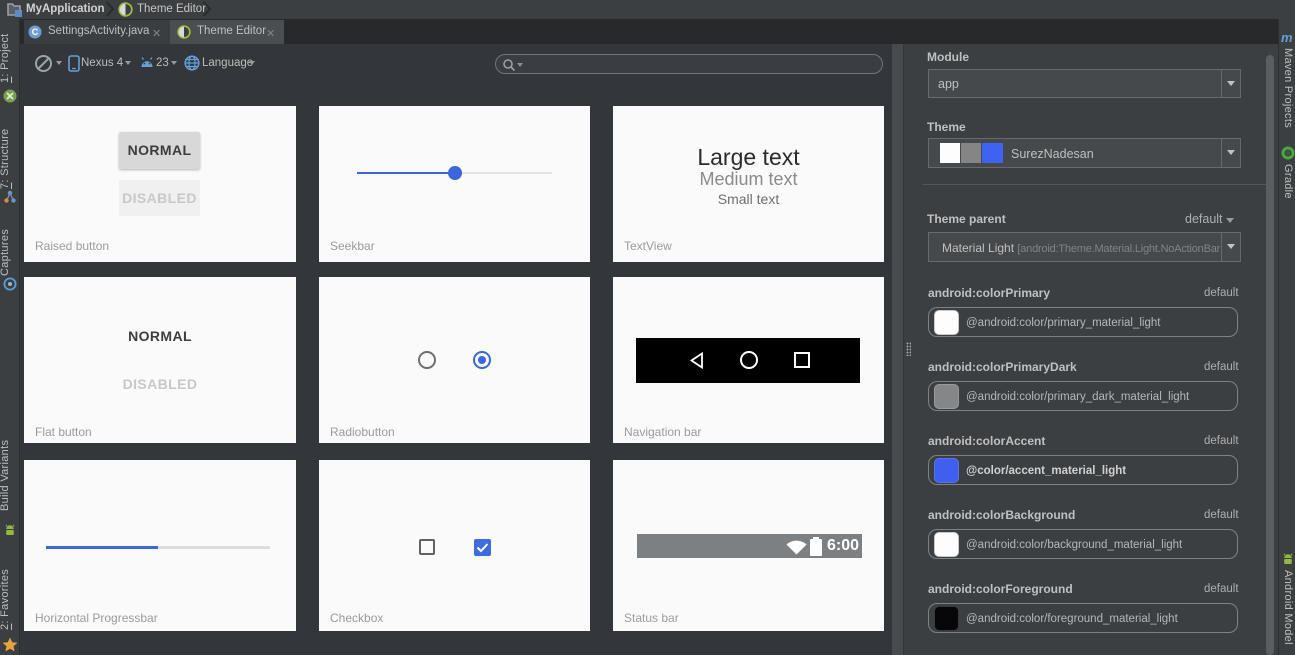 This screenshot has width=1295, height=655. I want to click on svg-text: C, so click(35, 32).